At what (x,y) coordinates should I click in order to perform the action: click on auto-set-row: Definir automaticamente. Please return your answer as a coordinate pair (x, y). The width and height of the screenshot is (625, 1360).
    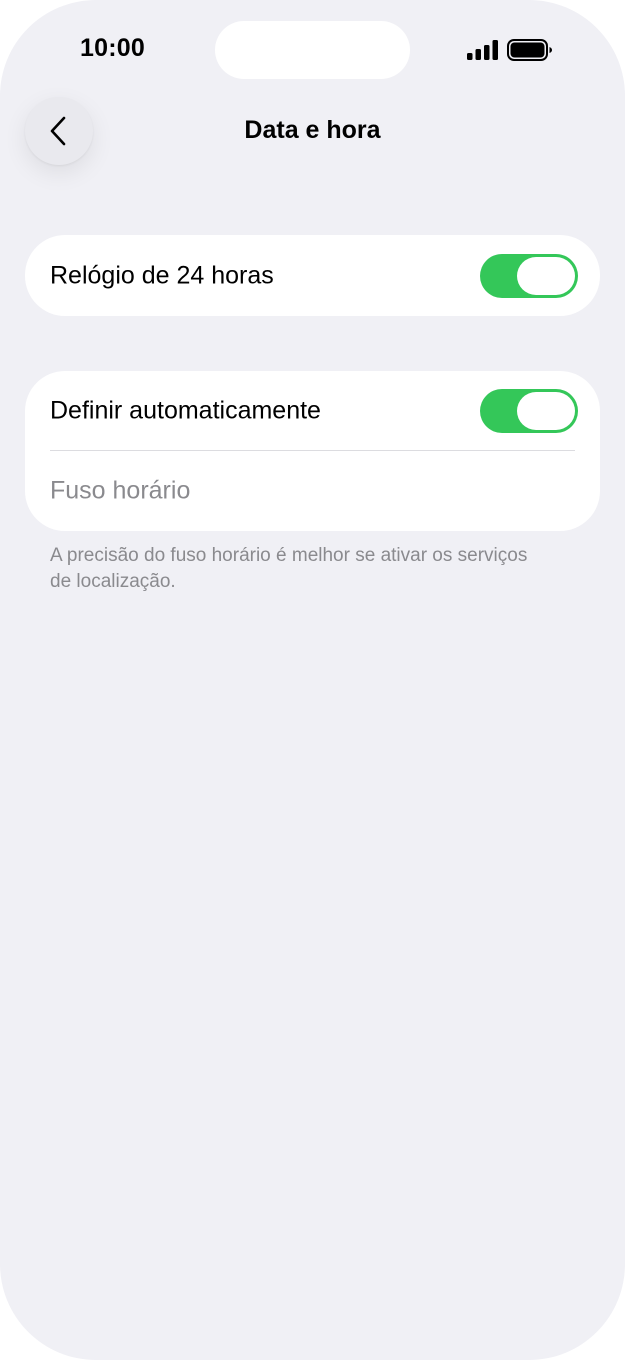
    Looking at the image, I should click on (312, 411).